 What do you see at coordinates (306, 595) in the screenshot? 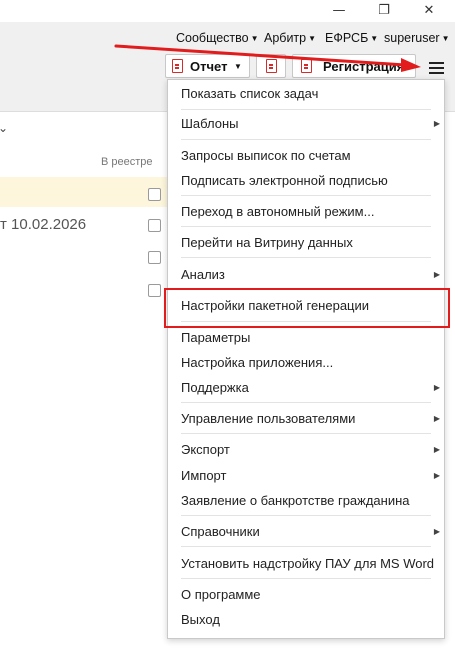
I see `menu-item-about: О программе` at bounding box center [306, 595].